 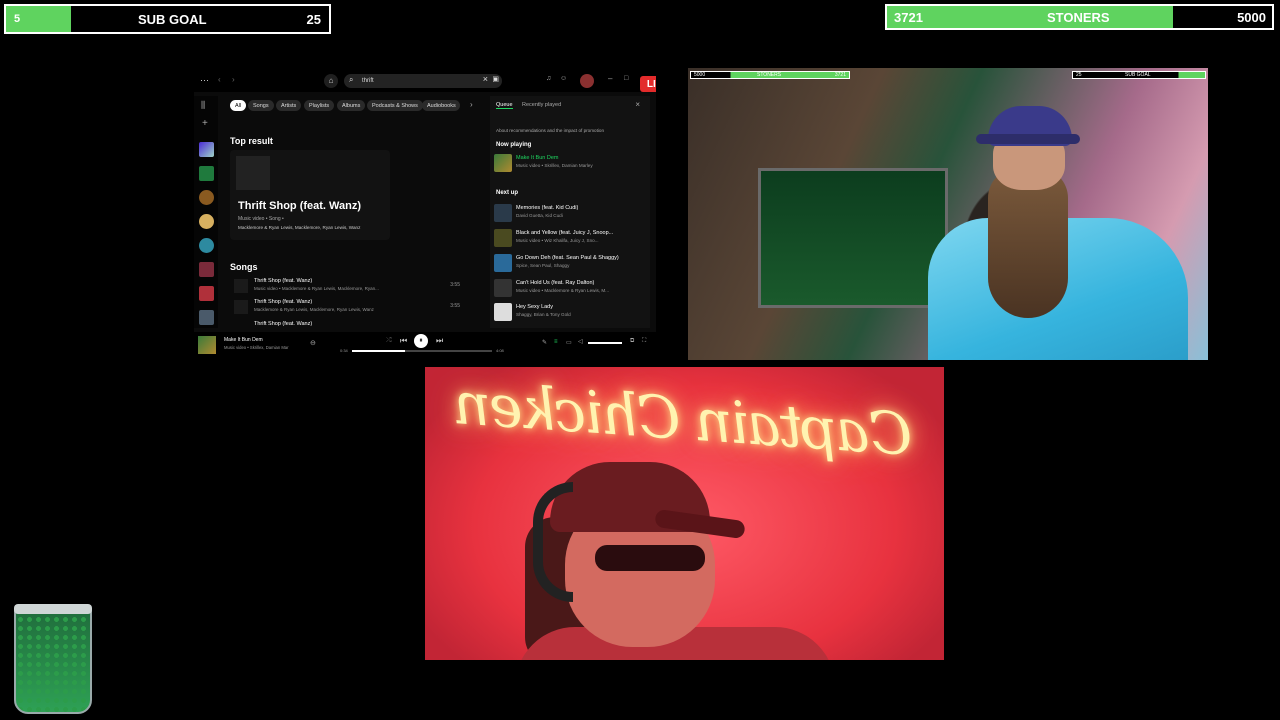 I want to click on forward-icon: ›, so click(x=233, y=79).